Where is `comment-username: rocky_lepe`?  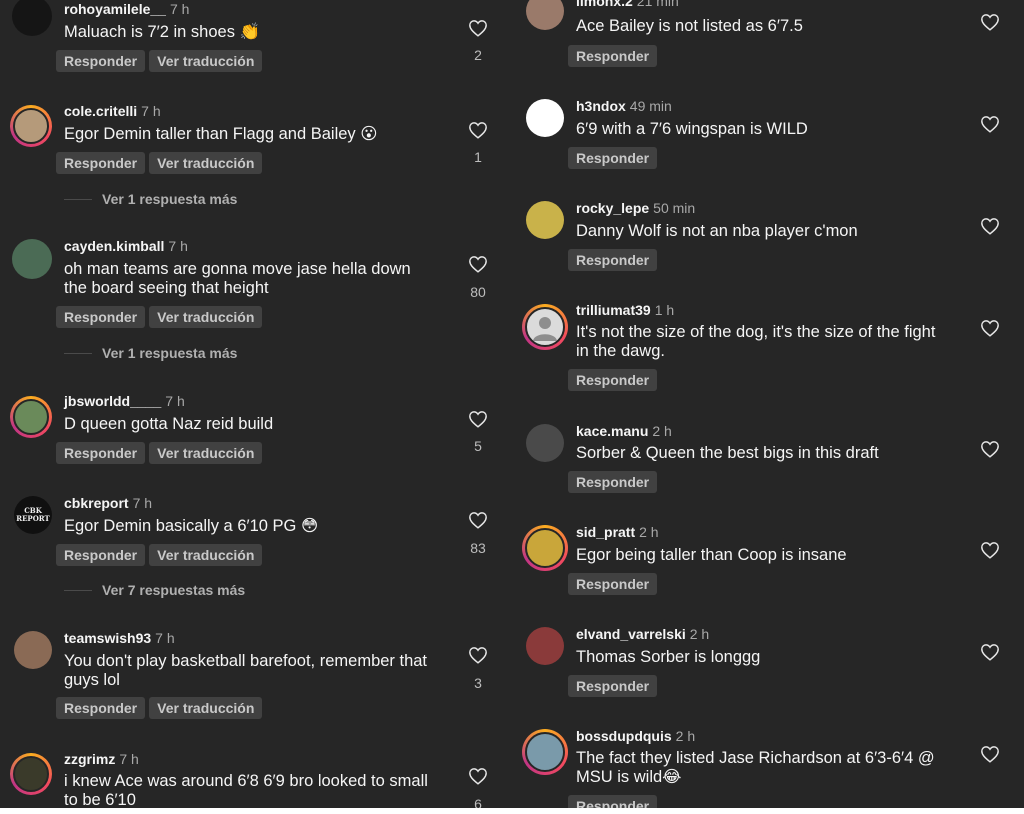
comment-username: rocky_lepe is located at coordinates (612, 208).